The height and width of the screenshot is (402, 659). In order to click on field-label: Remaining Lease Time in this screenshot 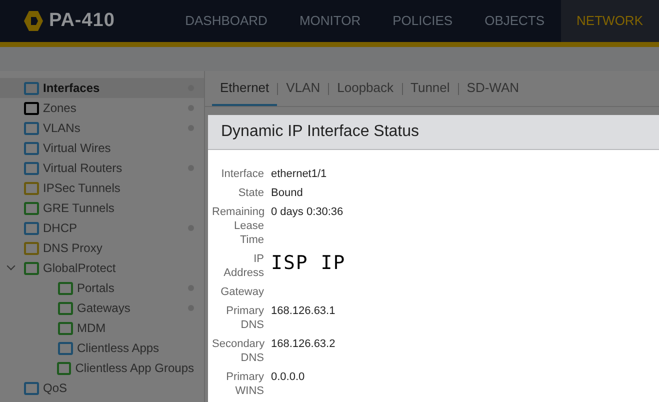, I will do `click(238, 226)`.